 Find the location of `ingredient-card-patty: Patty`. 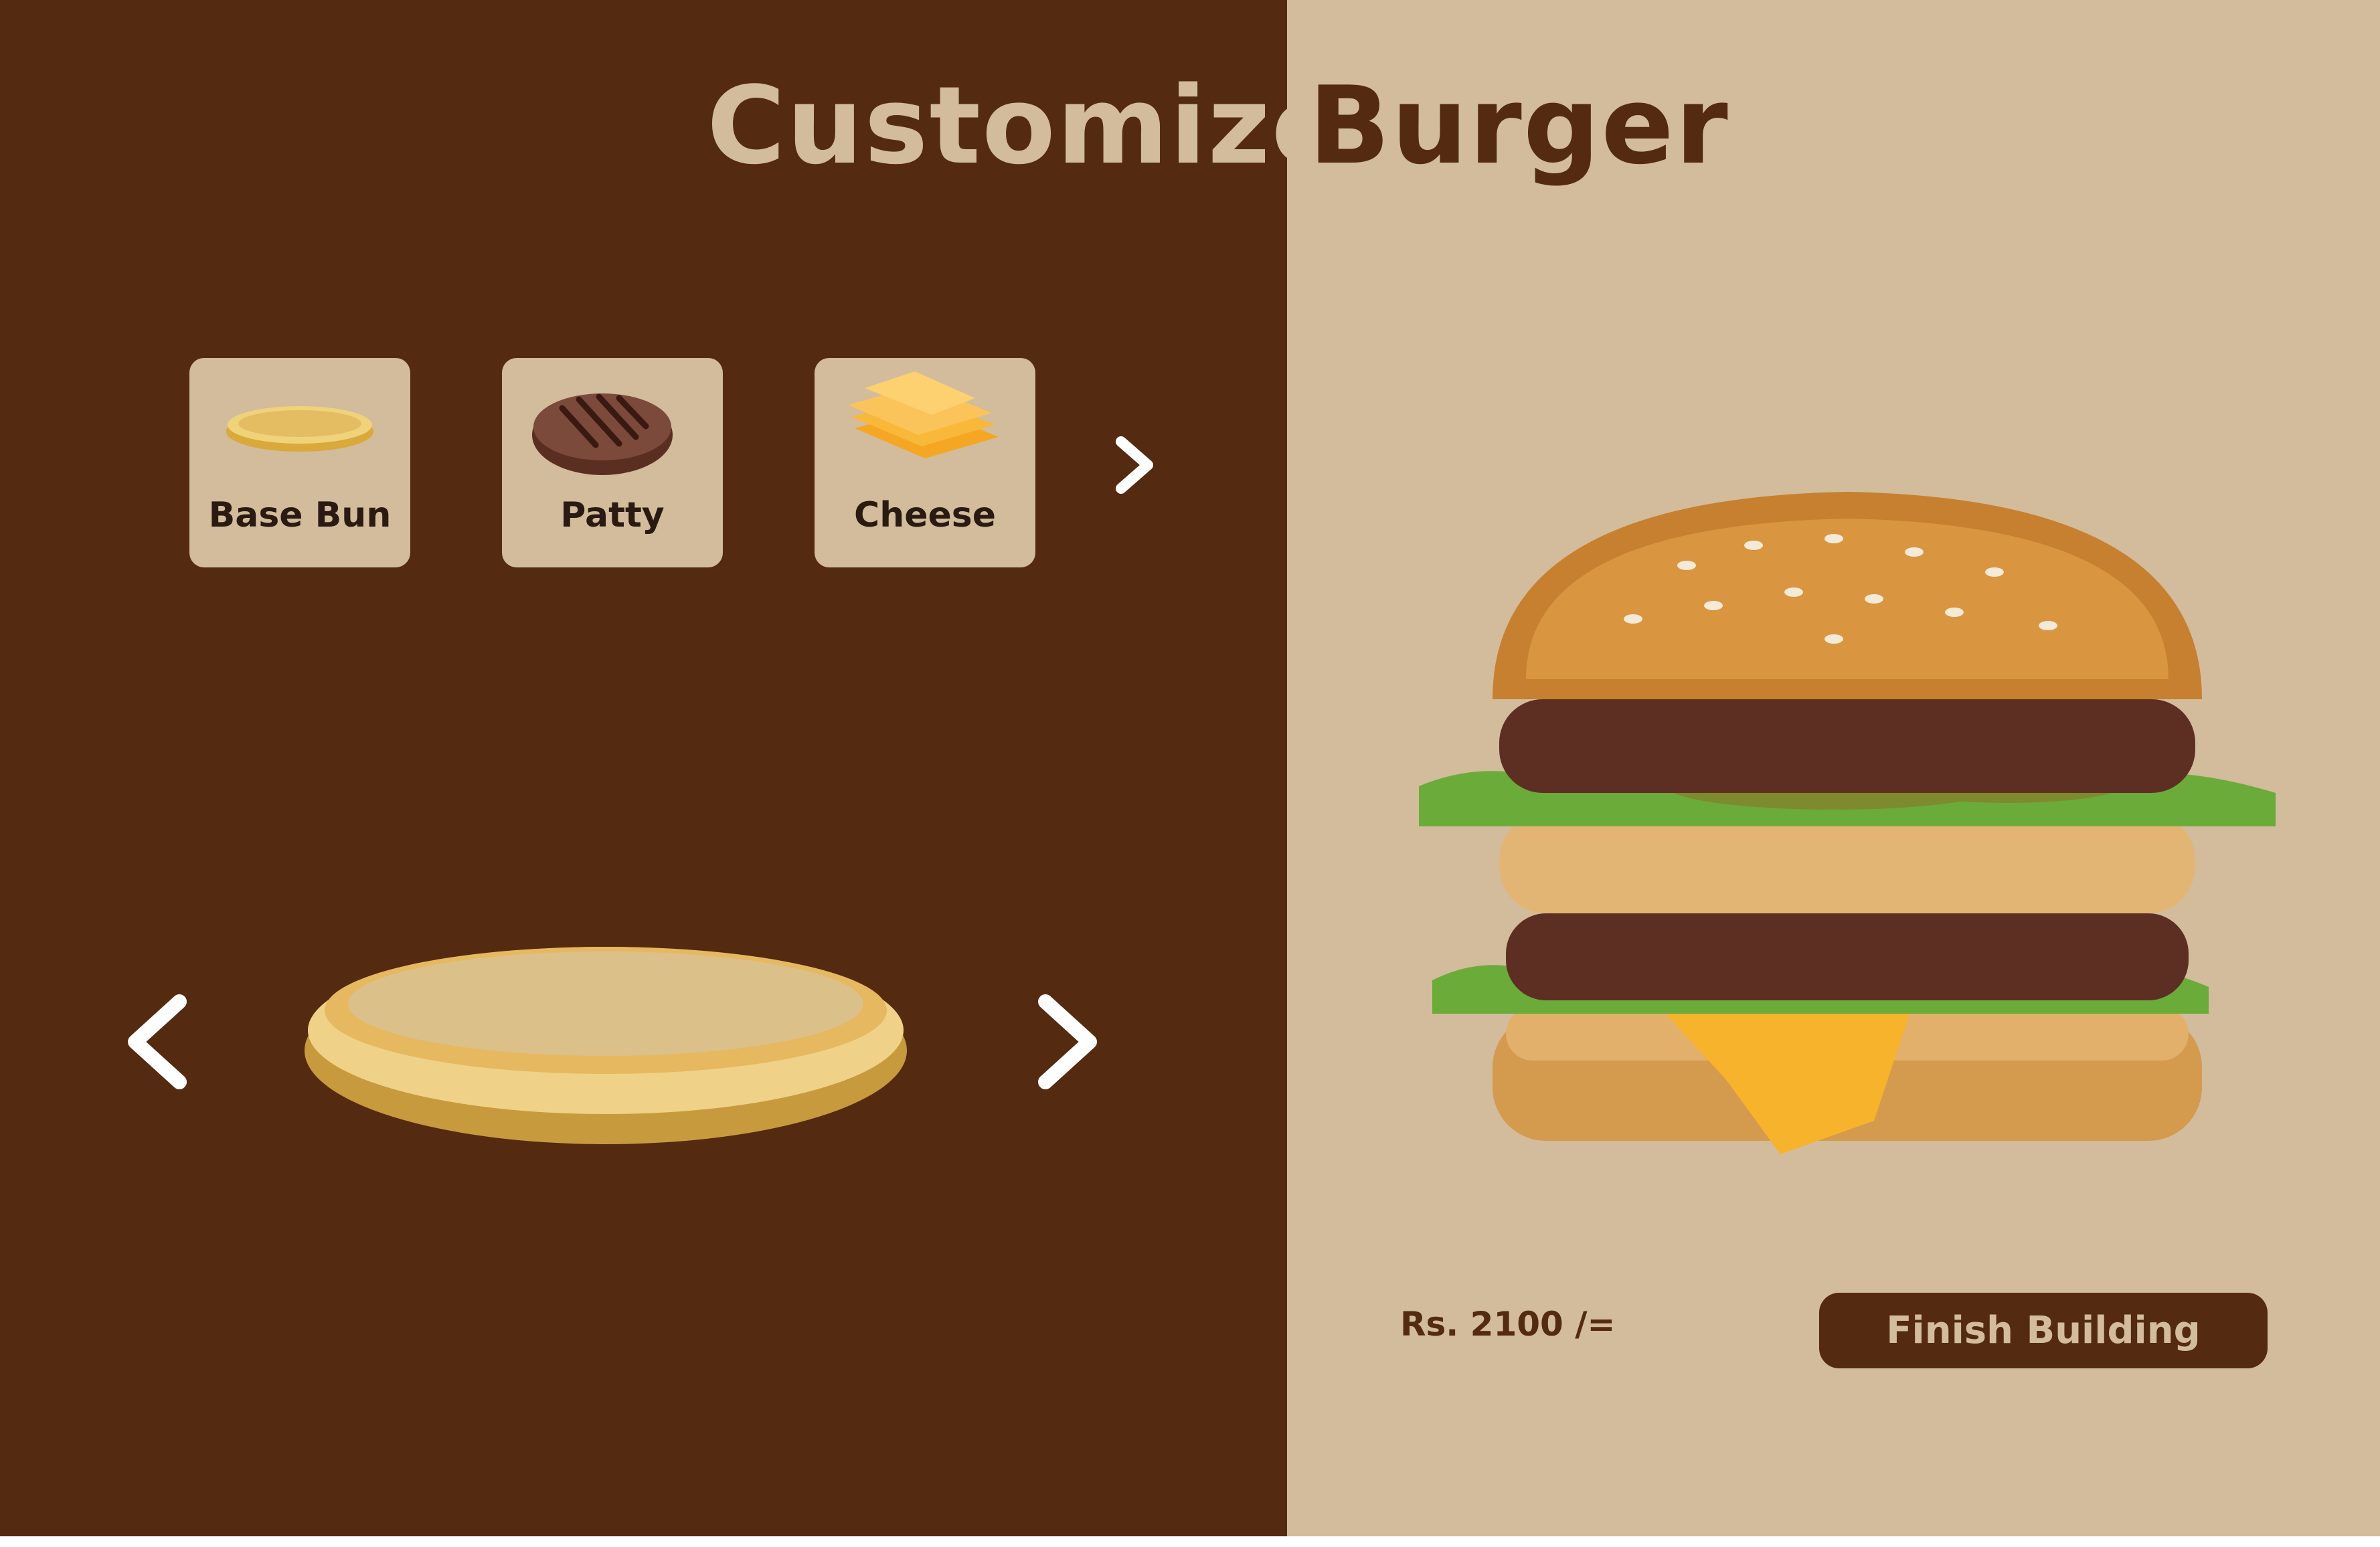

ingredient-card-patty: Patty is located at coordinates (612, 462).